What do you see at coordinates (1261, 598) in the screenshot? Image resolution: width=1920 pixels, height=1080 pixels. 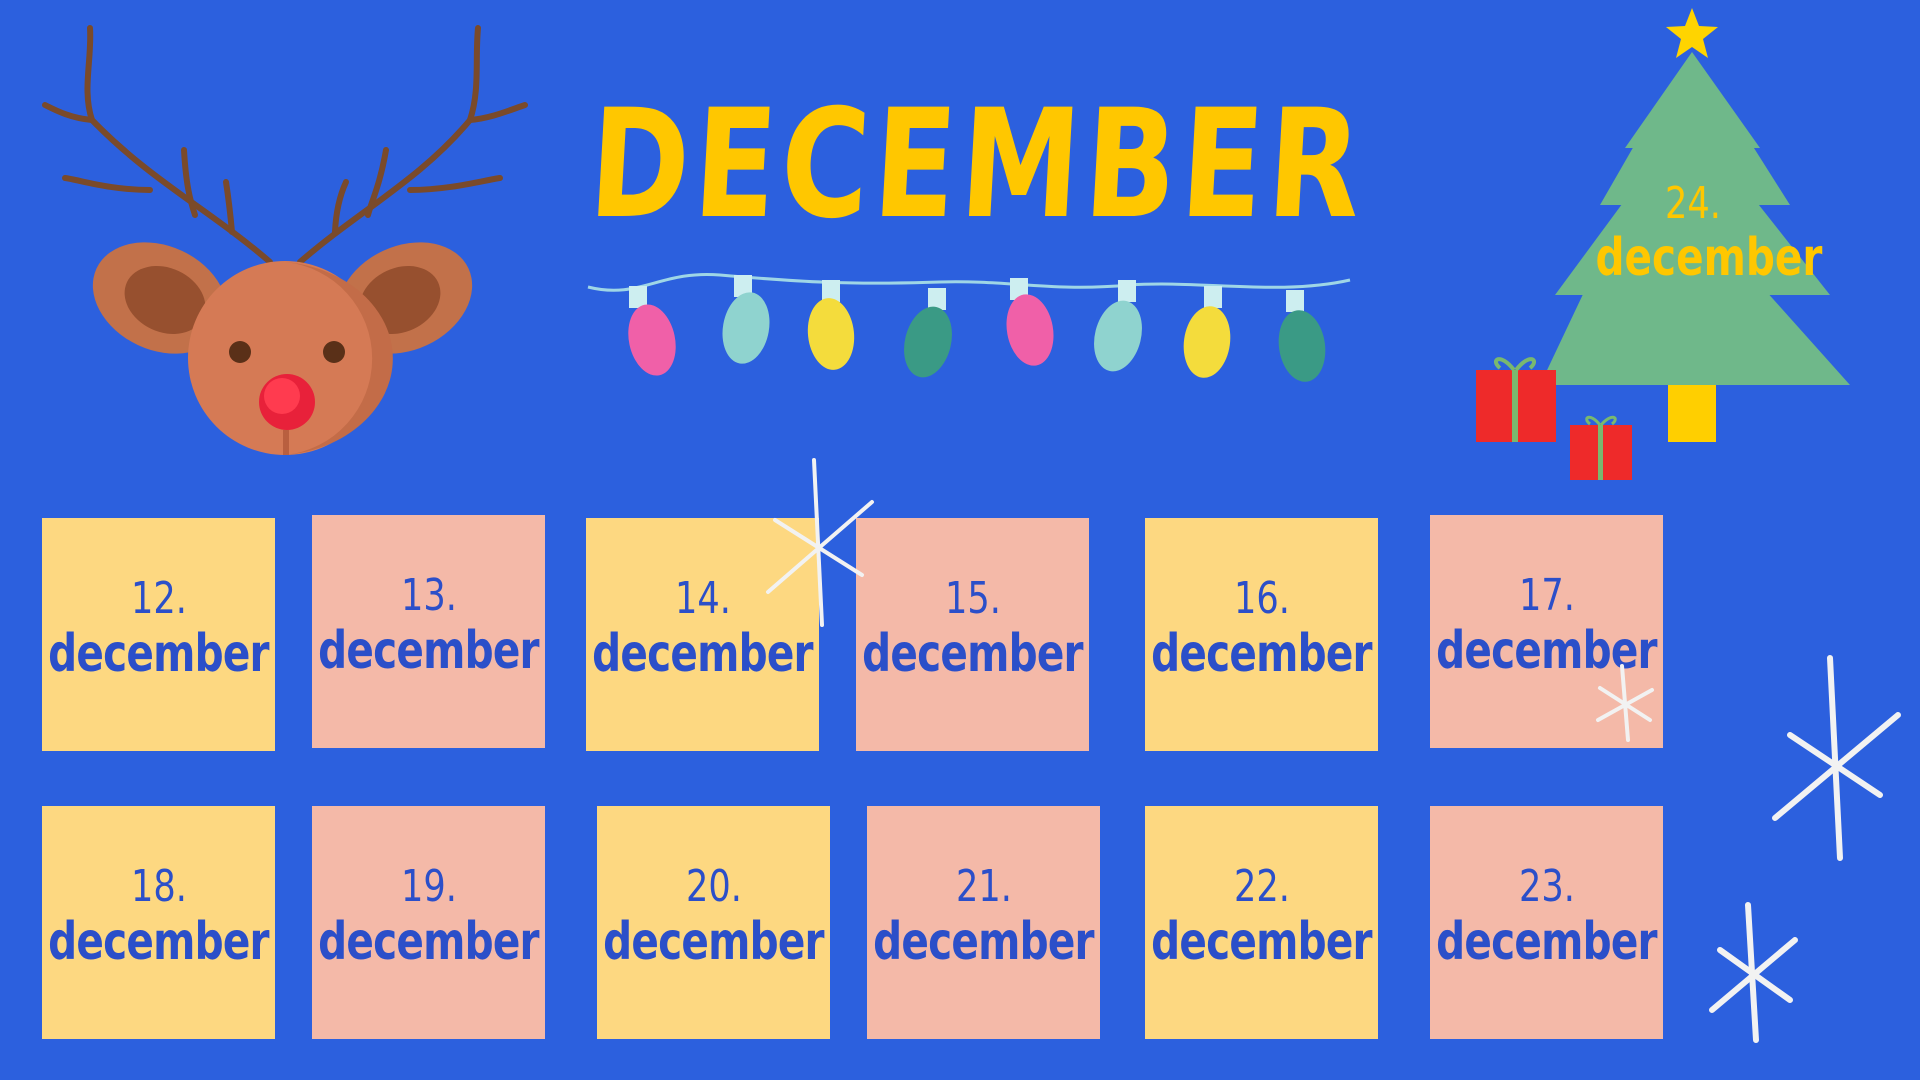 I see `day-number: 16.` at bounding box center [1261, 598].